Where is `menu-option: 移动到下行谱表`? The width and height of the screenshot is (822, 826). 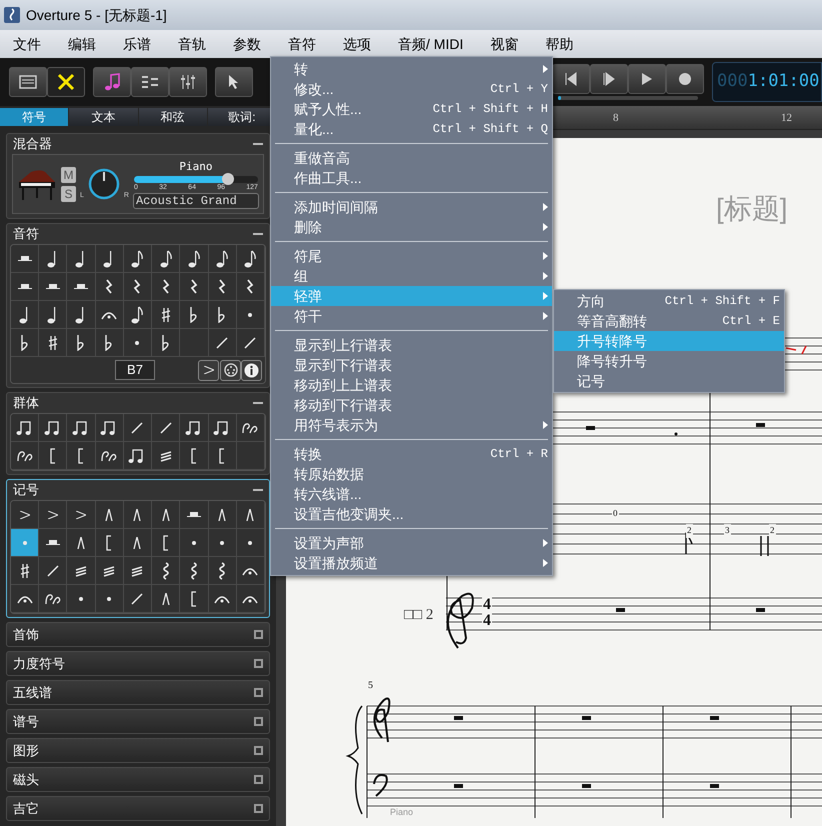
menu-option: 移动到下行谱表 is located at coordinates (411, 405).